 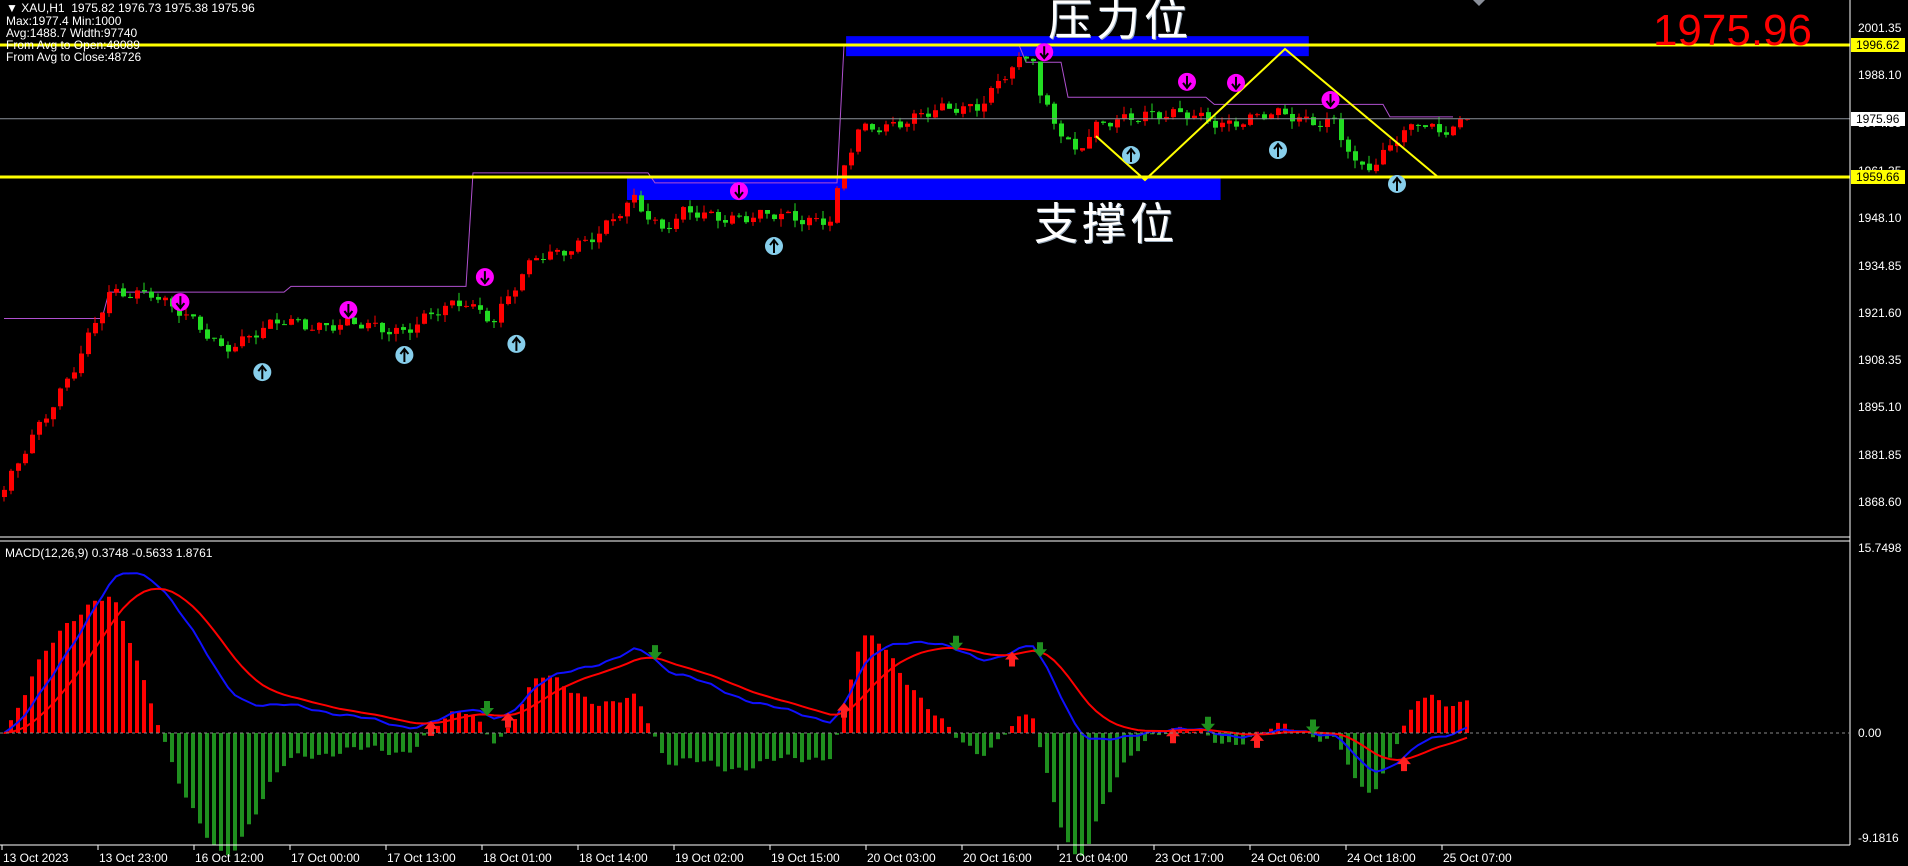 I want to click on time-label: 23 Oct 17:00, so click(x=1189, y=858).